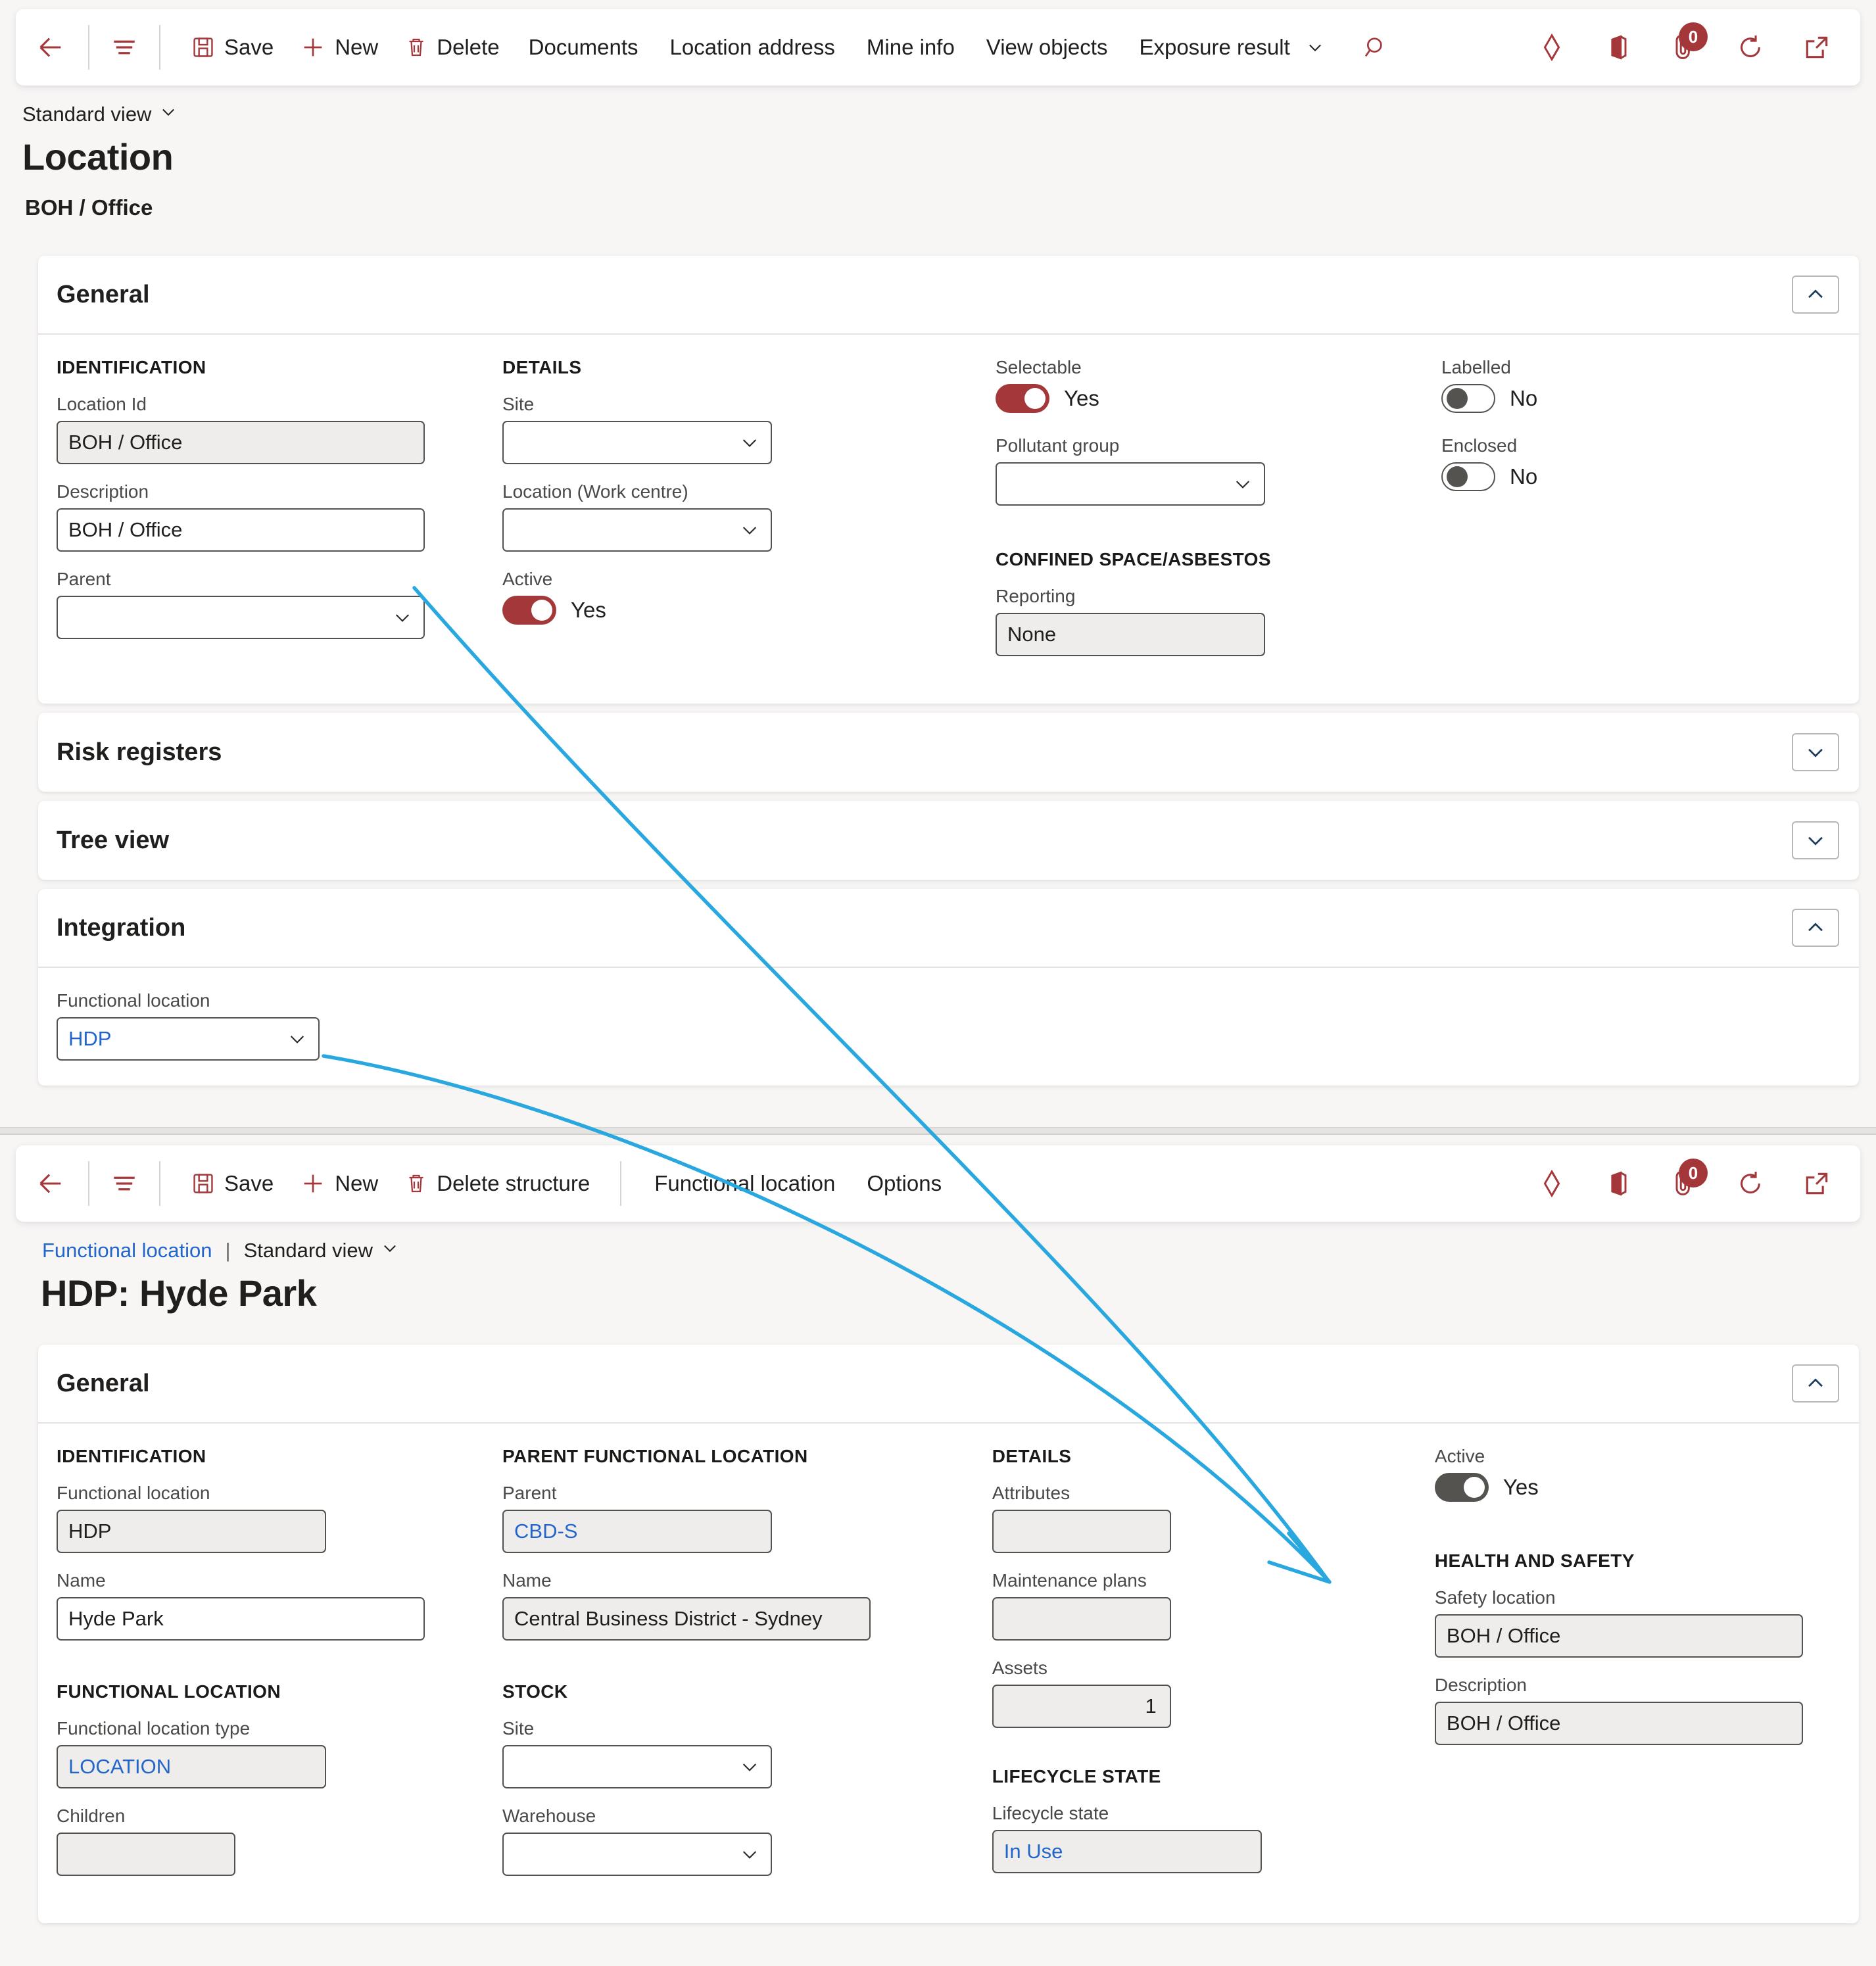  Describe the element at coordinates (948, 840) in the screenshot. I see `tree-view-header: Tree view` at that location.